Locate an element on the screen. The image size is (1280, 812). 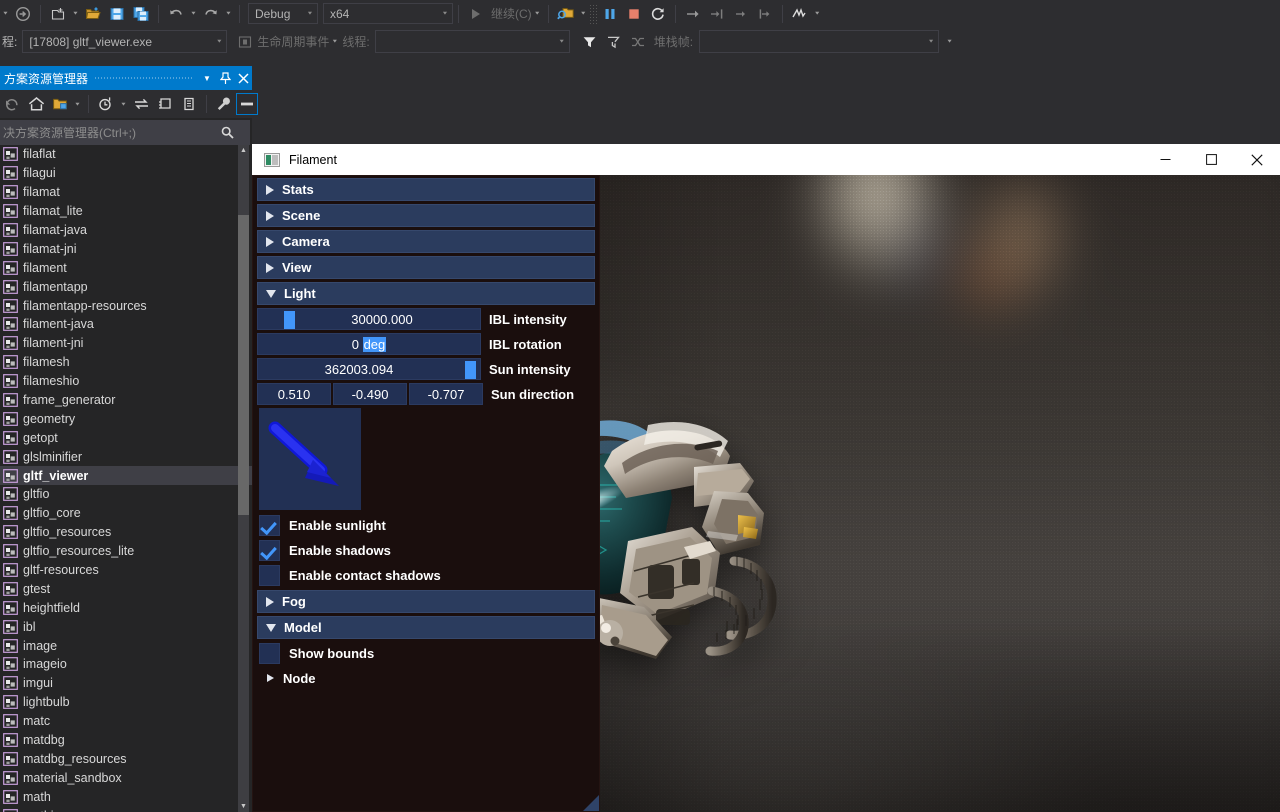
attach-to-process-icon is located at coordinates (566, 14).